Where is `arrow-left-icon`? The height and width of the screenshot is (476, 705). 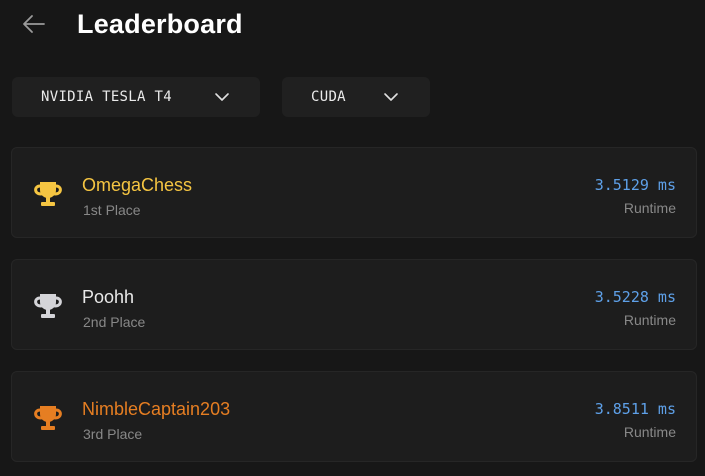
arrow-left-icon is located at coordinates (34, 24).